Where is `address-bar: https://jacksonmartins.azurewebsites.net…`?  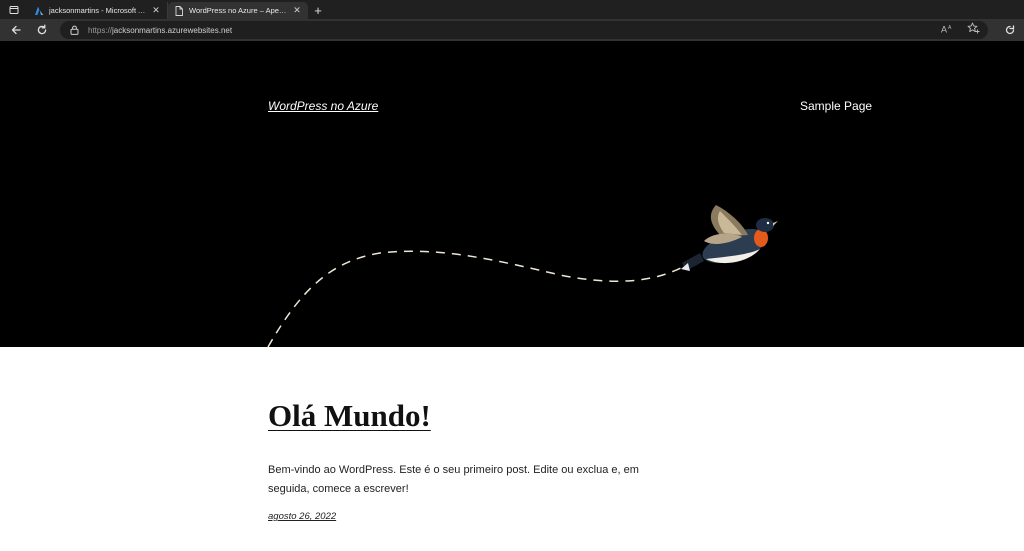 address-bar: https://jacksonmartins.azurewebsites.net… is located at coordinates (524, 30).